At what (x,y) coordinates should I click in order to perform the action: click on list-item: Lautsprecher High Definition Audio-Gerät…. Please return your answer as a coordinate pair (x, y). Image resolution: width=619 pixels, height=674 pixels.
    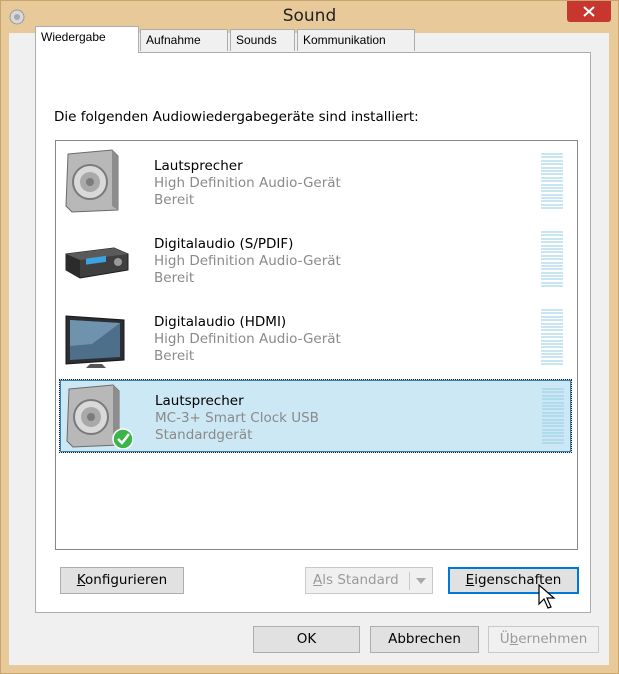
    Looking at the image, I should click on (315, 182).